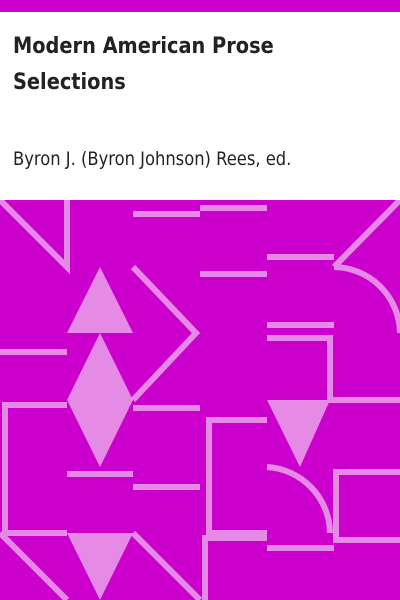  I want to click on top-color-bar, so click(200, 6).